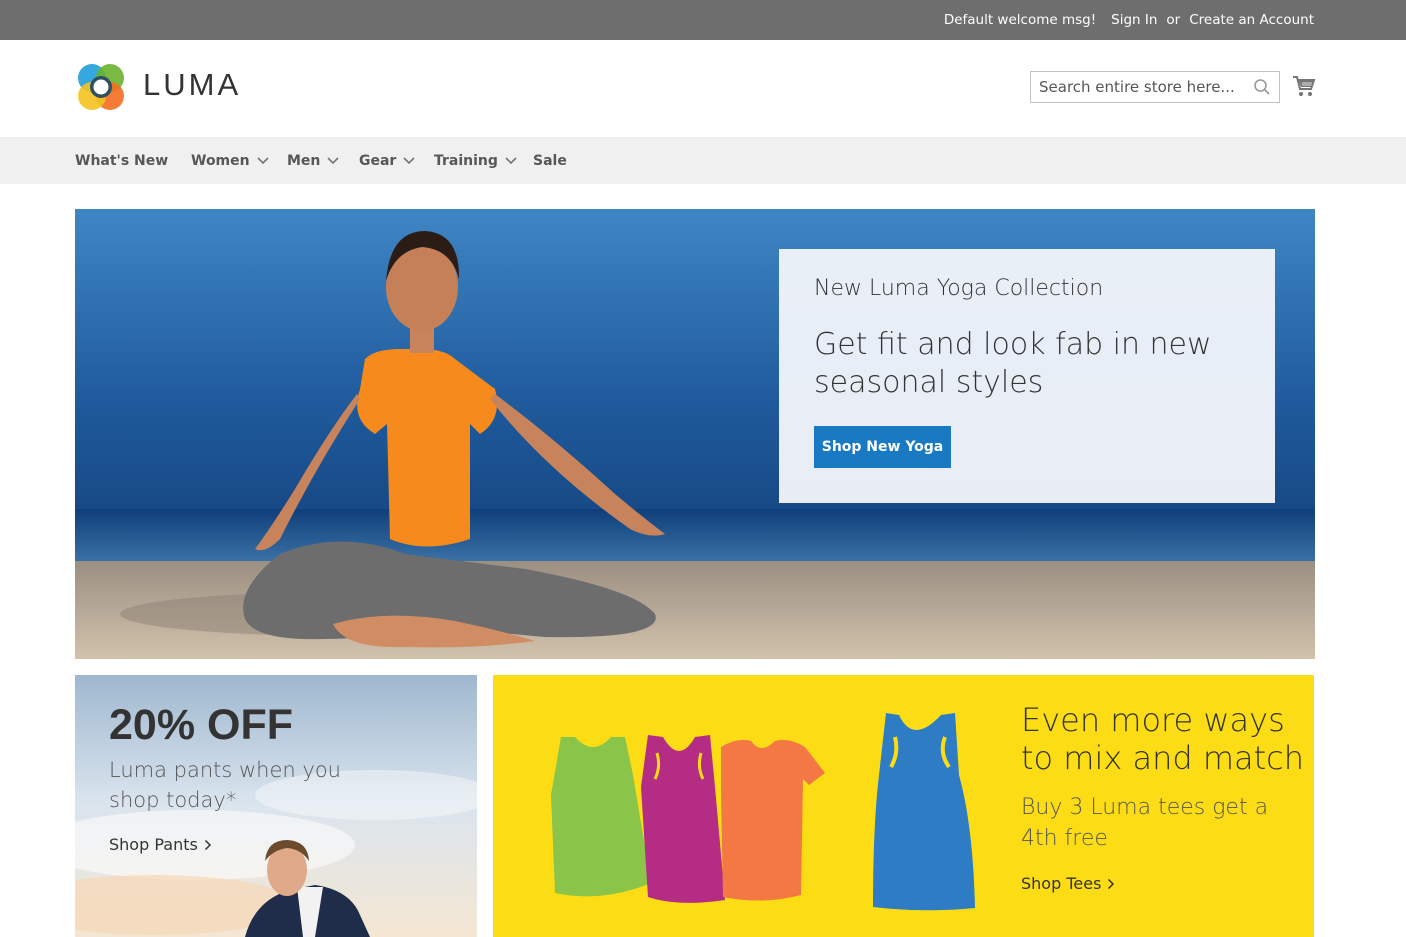 The width and height of the screenshot is (1406, 937). What do you see at coordinates (304, 160) in the screenshot?
I see `nav-label: Men` at bounding box center [304, 160].